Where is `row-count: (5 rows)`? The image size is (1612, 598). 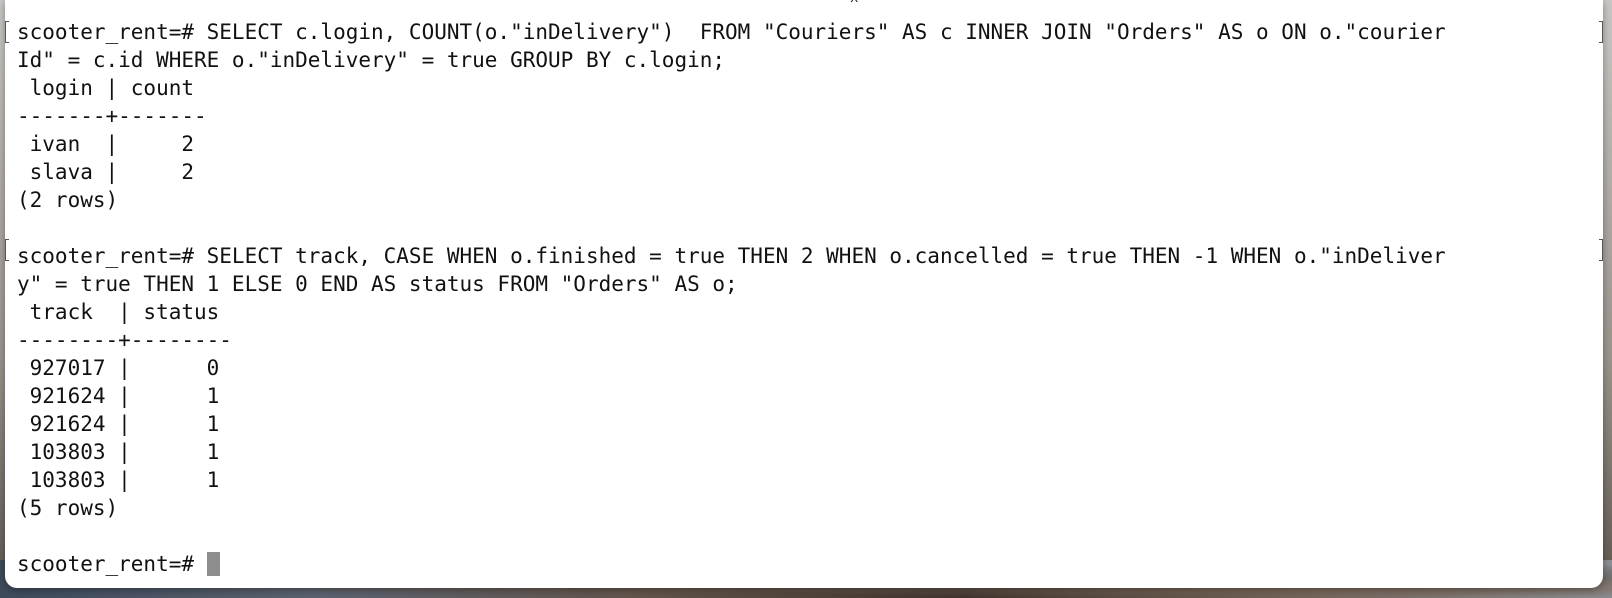 row-count: (5 rows) is located at coordinates (68, 508).